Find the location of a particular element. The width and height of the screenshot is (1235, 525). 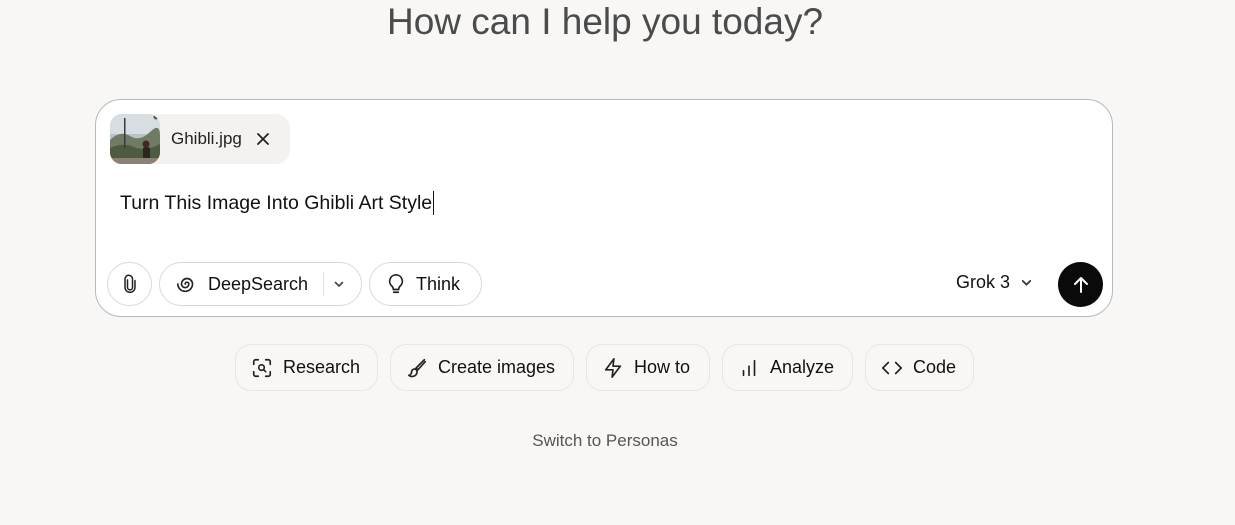

model-selector: Grok 3 is located at coordinates (994, 282).